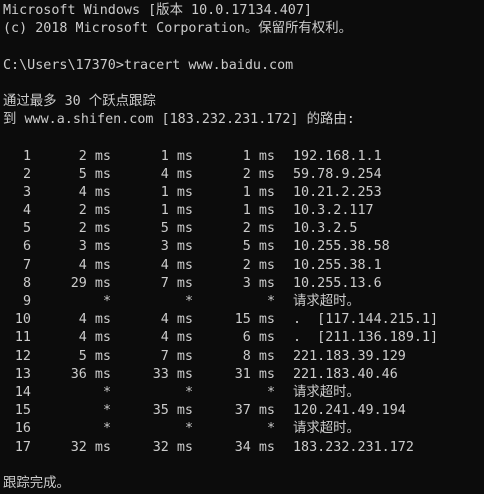 The height and width of the screenshot is (494, 484). I want to click on hop-row: 13 36 ms 33 ms 31 ms 221.183.40.46, so click(243, 375).